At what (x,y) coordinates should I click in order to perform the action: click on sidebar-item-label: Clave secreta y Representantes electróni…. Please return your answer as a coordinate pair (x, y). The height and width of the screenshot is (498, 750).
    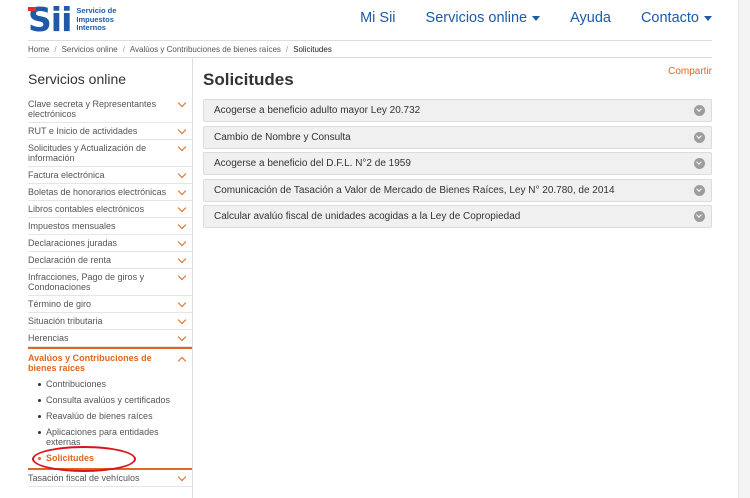
    Looking at the image, I should click on (92, 109).